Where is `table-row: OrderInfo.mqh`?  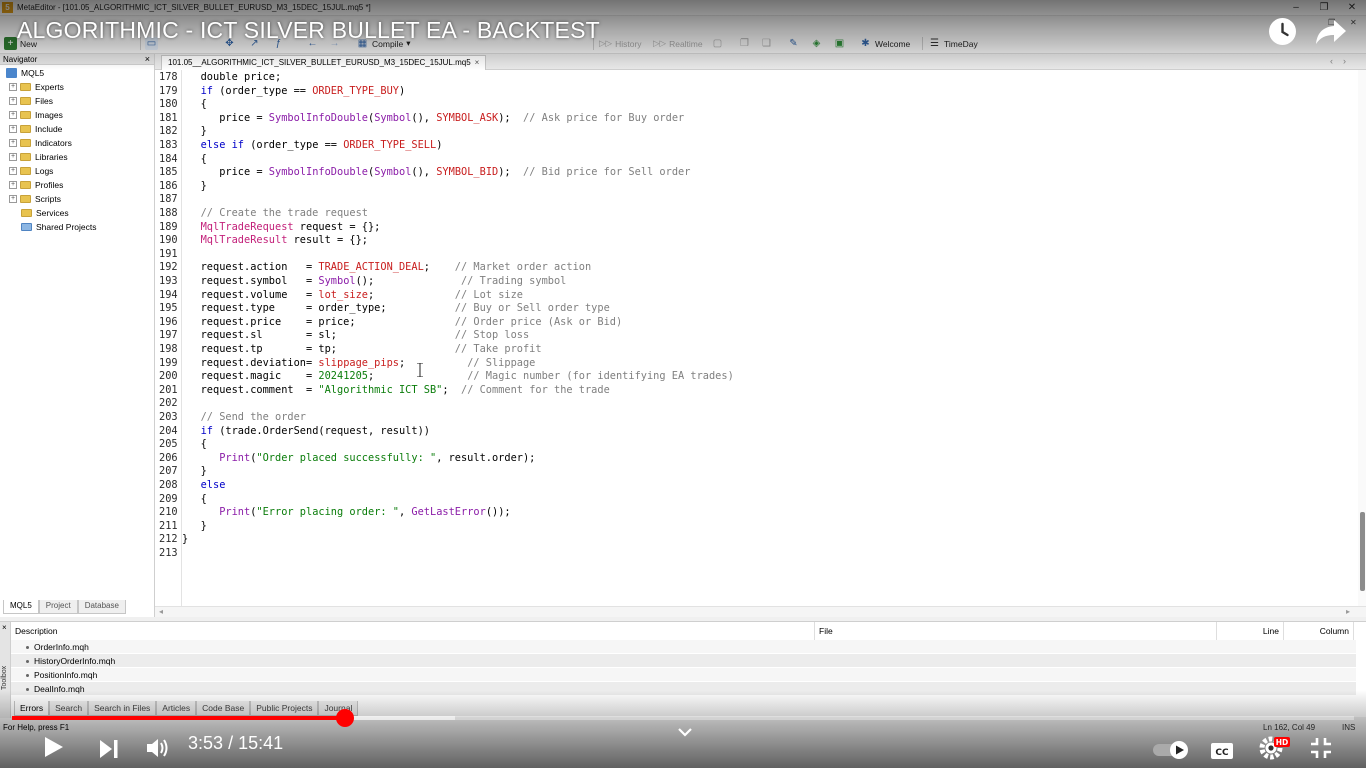
table-row: OrderInfo.mqh is located at coordinates (683, 647).